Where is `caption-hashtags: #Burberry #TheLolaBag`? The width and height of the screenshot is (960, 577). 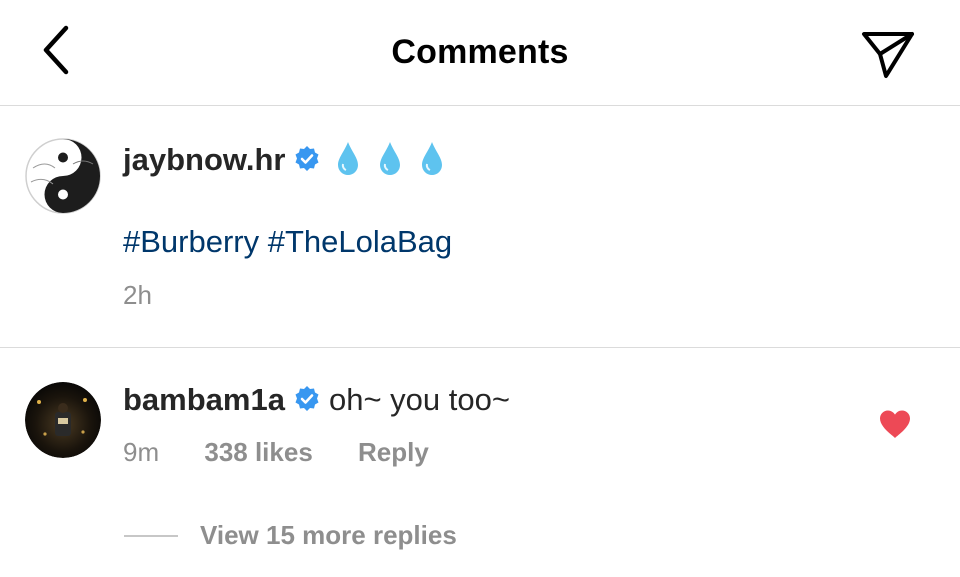
caption-hashtags: #Burberry #TheLolaBag is located at coordinates (287, 242).